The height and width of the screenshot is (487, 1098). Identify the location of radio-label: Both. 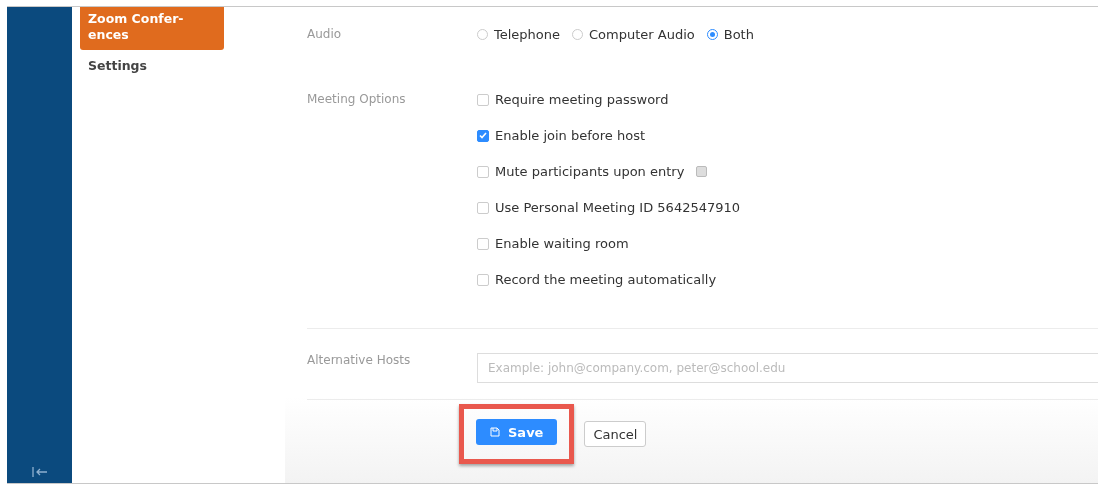
(738, 34).